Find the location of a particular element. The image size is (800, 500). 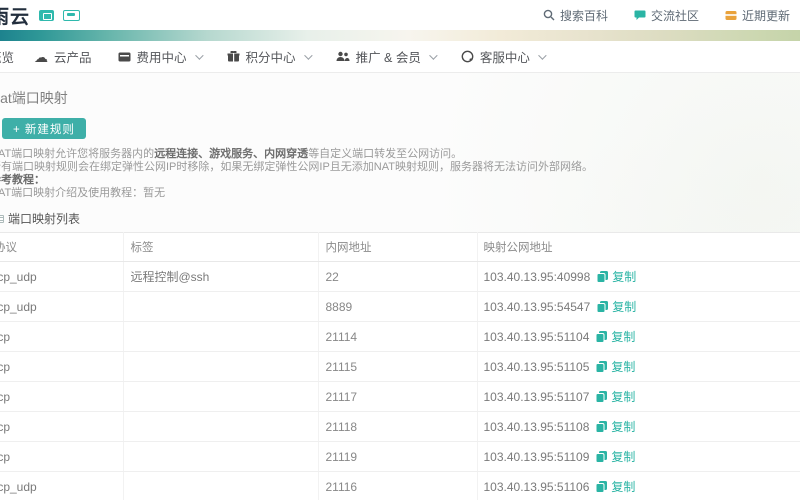

internal-port-cell: 22 is located at coordinates (398, 276).